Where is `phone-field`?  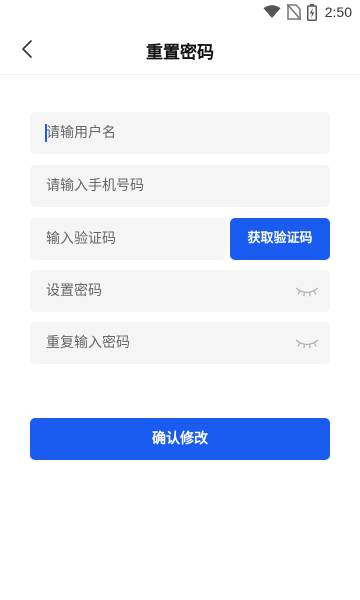 phone-field is located at coordinates (180, 186).